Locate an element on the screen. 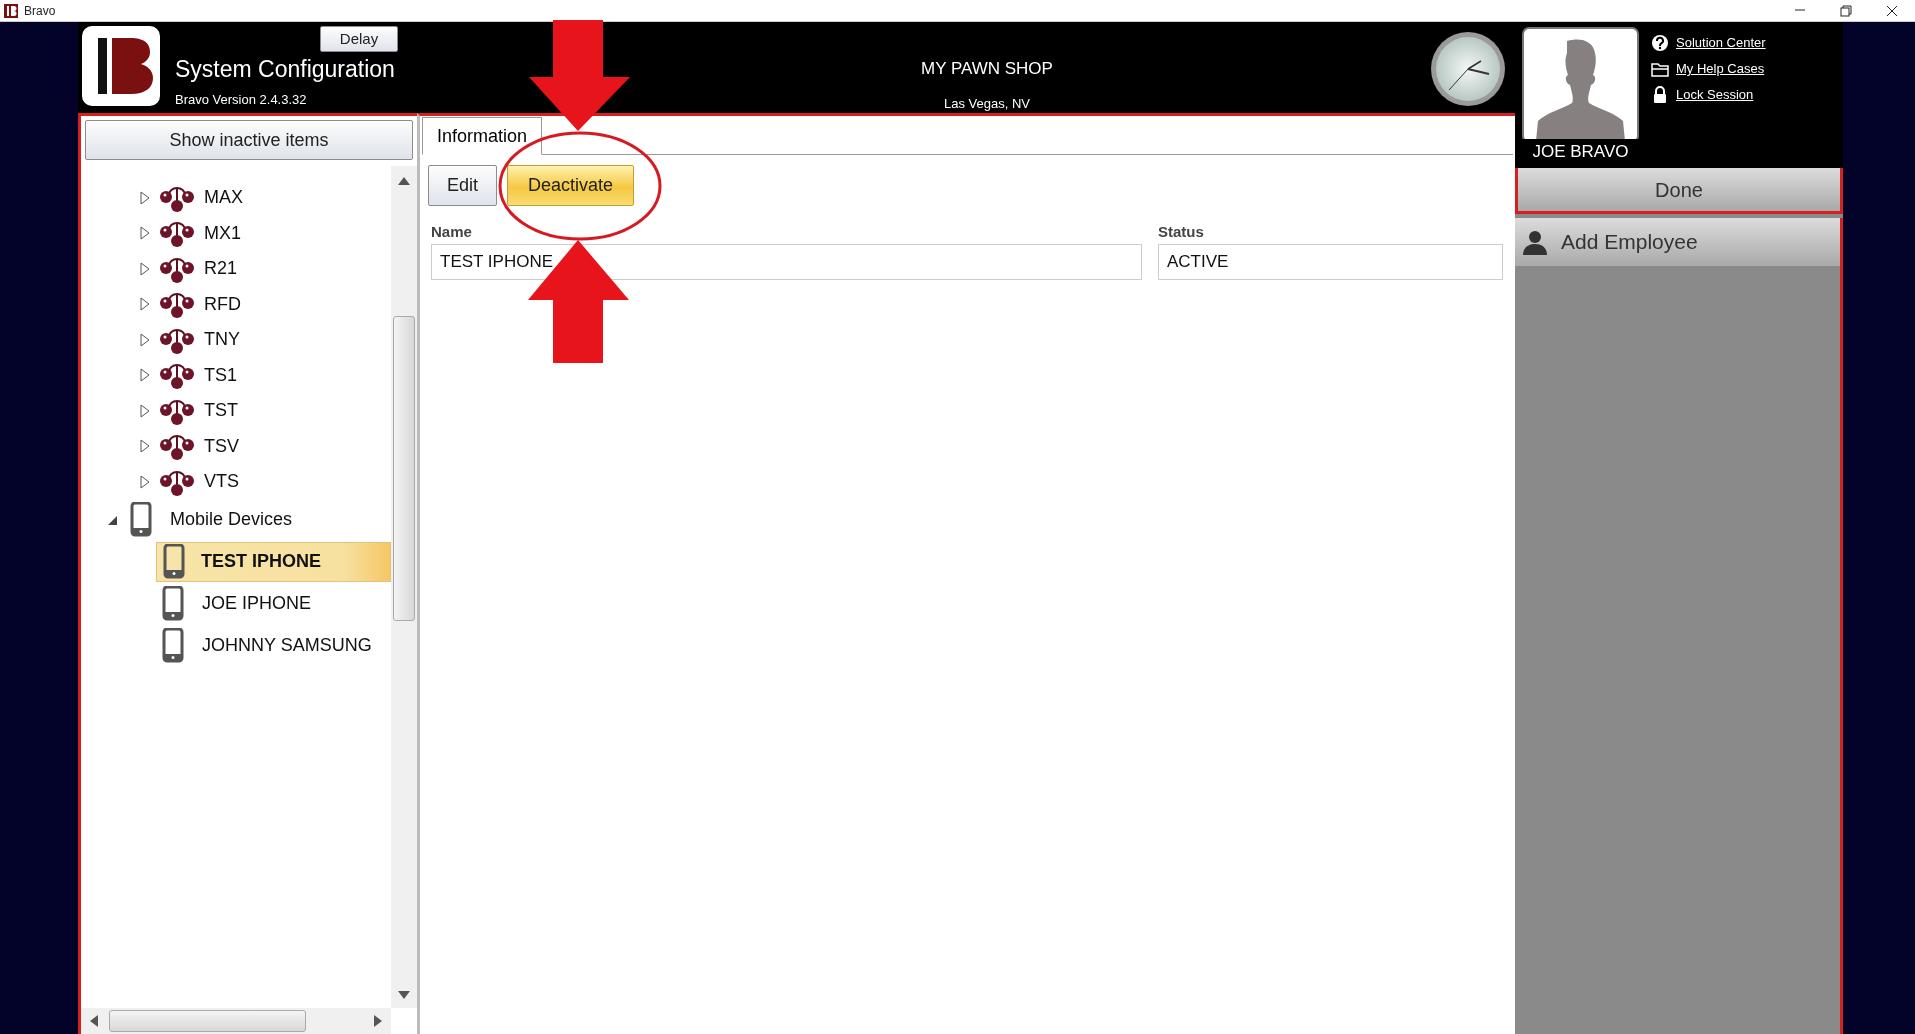 This screenshot has height=1034, width=1915. tree-item: Mobile Devices is located at coordinates (231, 519).